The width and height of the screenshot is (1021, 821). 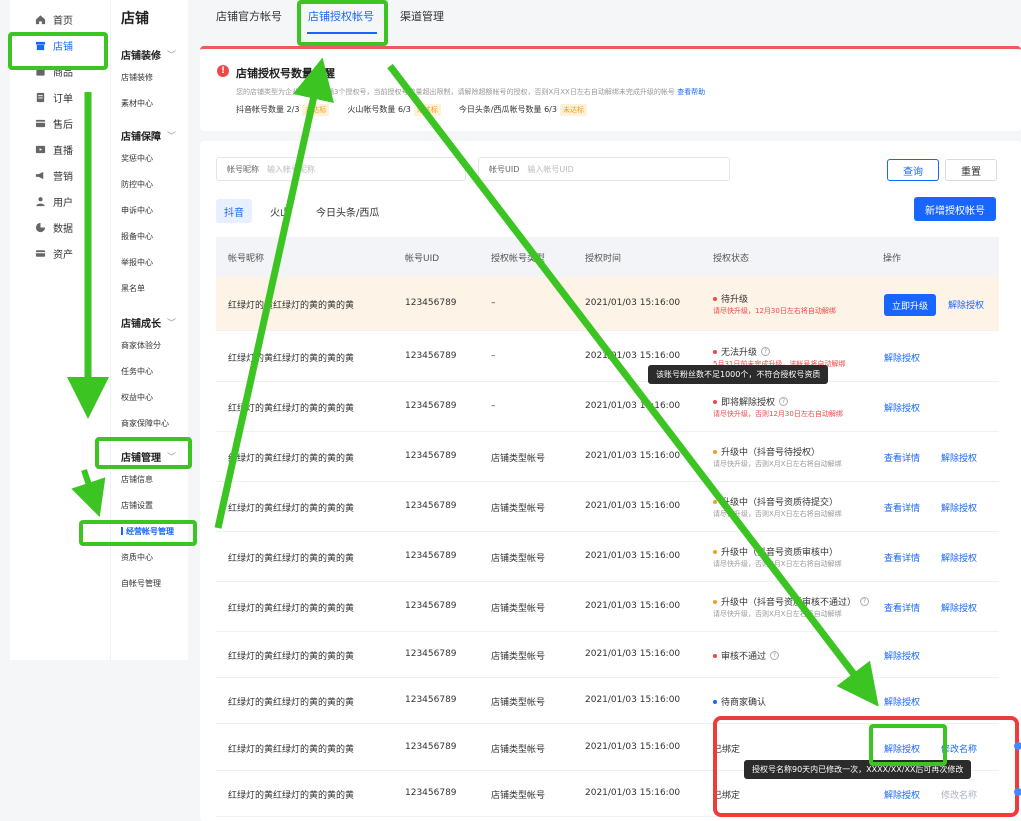 I want to click on main-nav-item: 营销, so click(x=60, y=175).